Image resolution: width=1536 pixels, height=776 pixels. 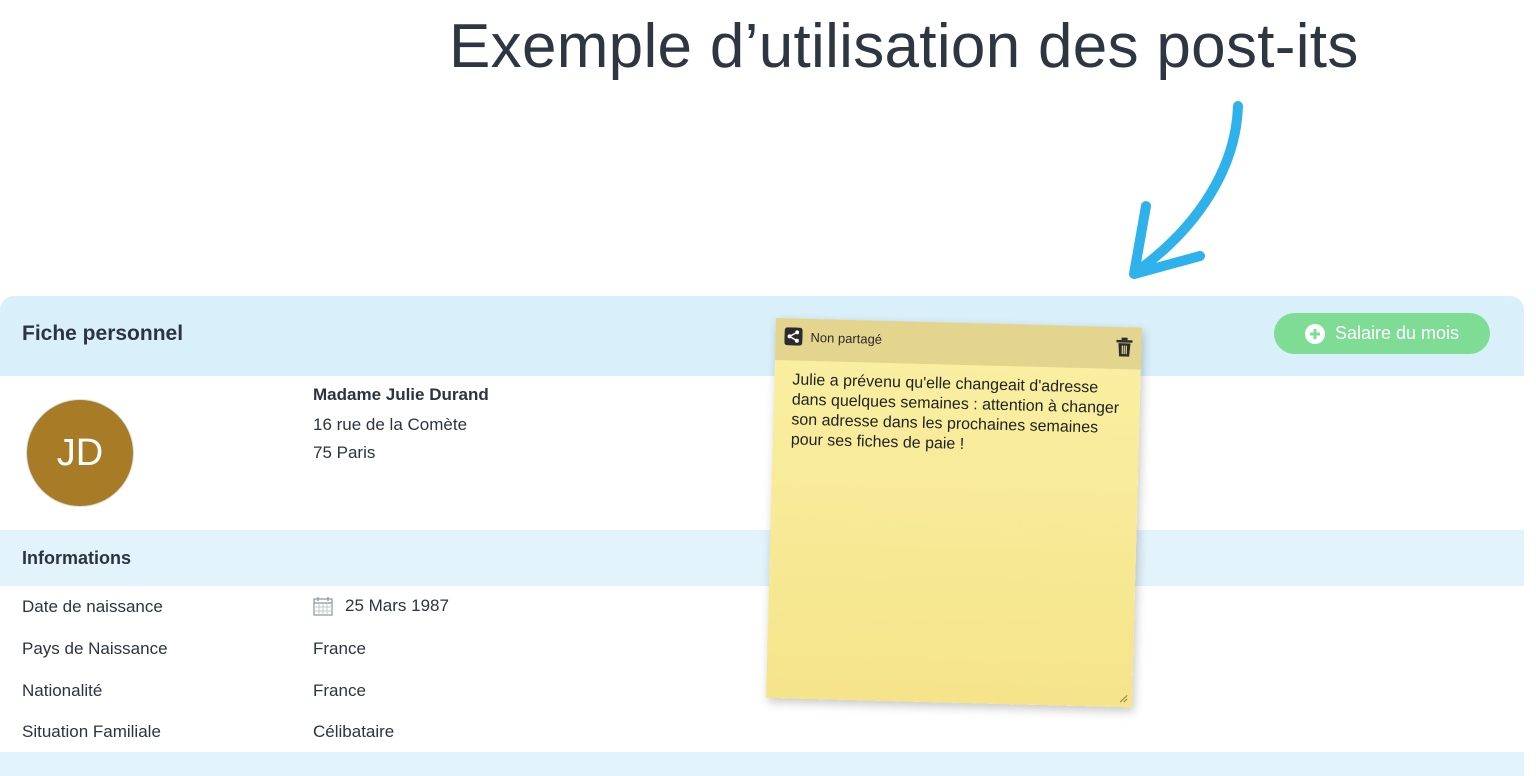 I want to click on share-icon, so click(x=793, y=336).